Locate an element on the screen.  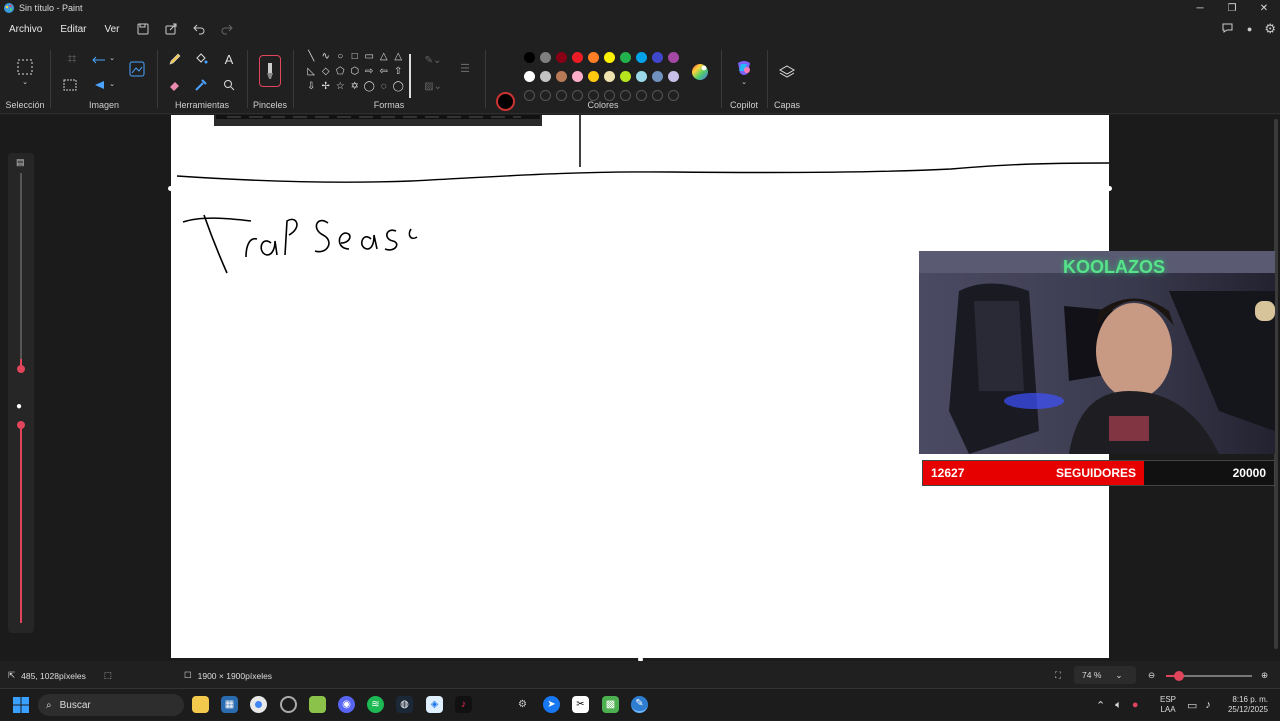
opacity-track is located at coordinates (21, 523).